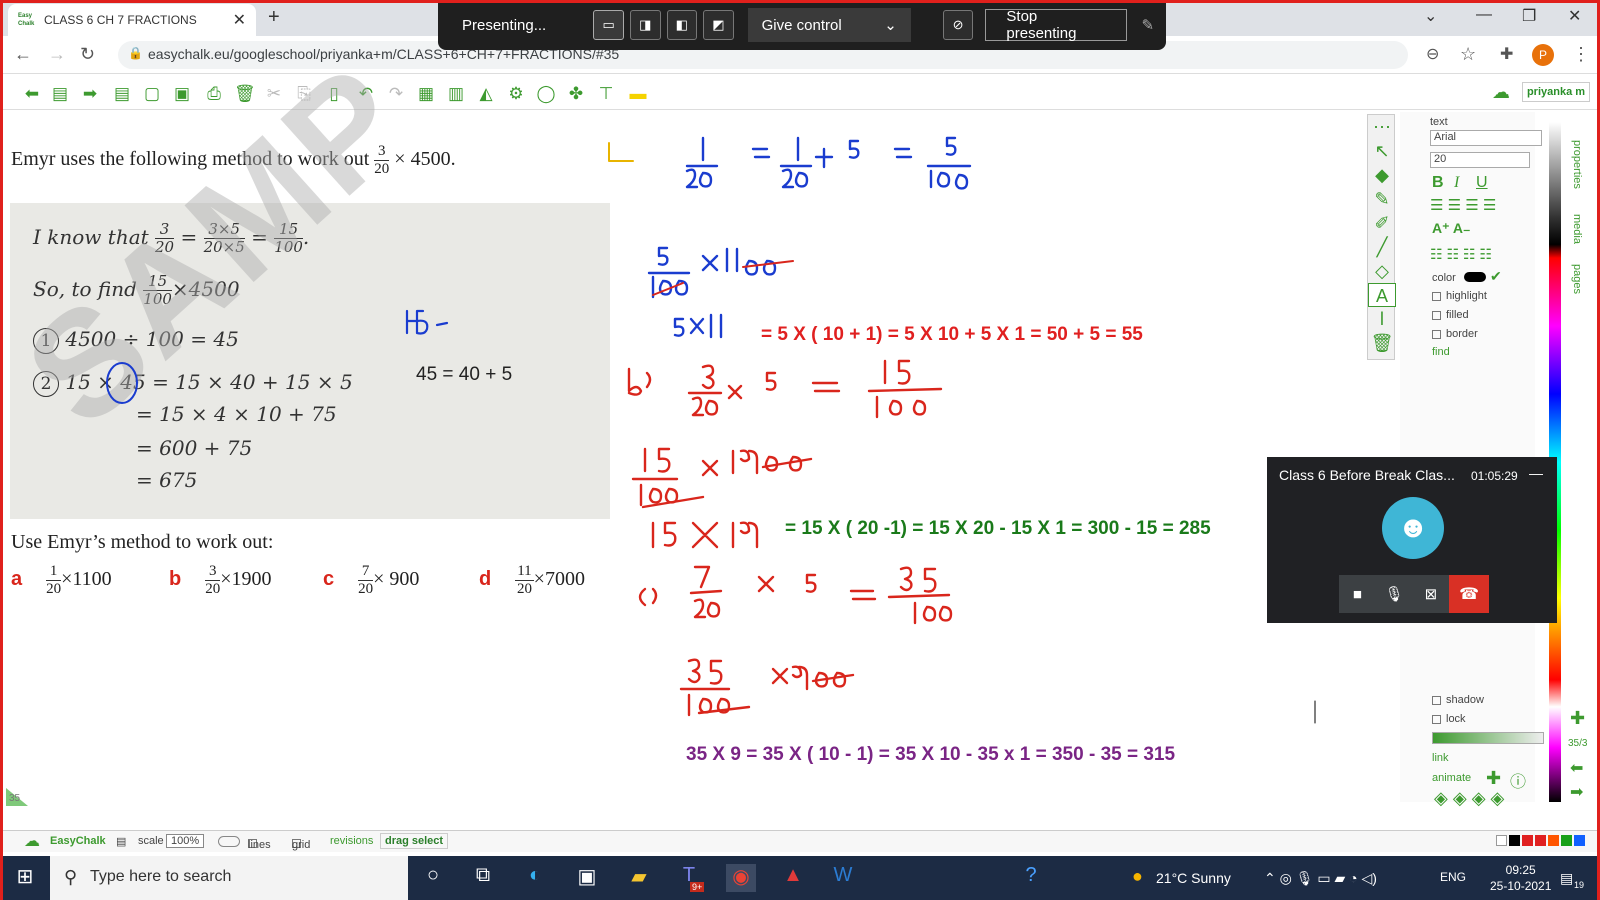 Image resolution: width=1600 pixels, height=900 pixels. What do you see at coordinates (1577, 718) in the screenshot?
I see `add-page-icon: ✚` at bounding box center [1577, 718].